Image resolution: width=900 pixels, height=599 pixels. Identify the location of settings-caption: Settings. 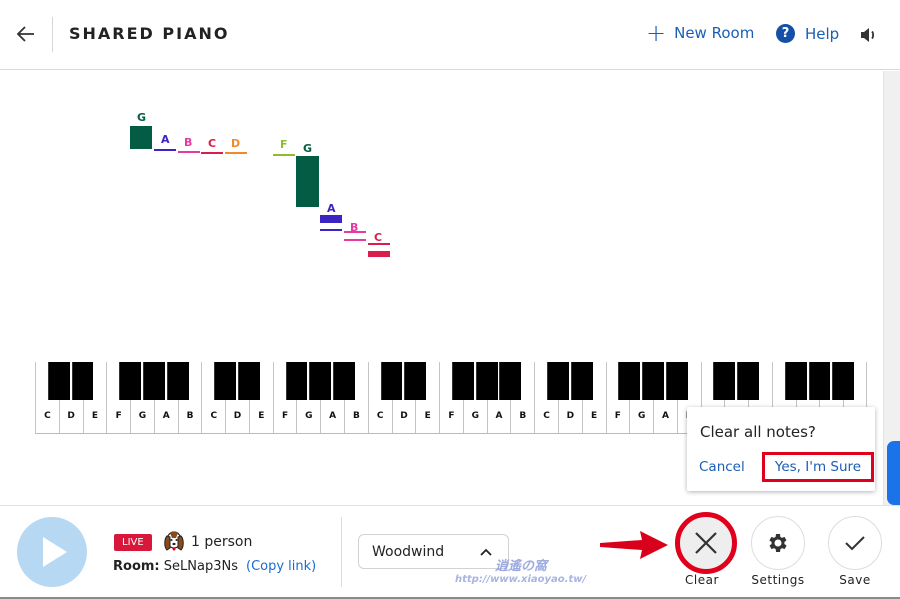
(778, 580).